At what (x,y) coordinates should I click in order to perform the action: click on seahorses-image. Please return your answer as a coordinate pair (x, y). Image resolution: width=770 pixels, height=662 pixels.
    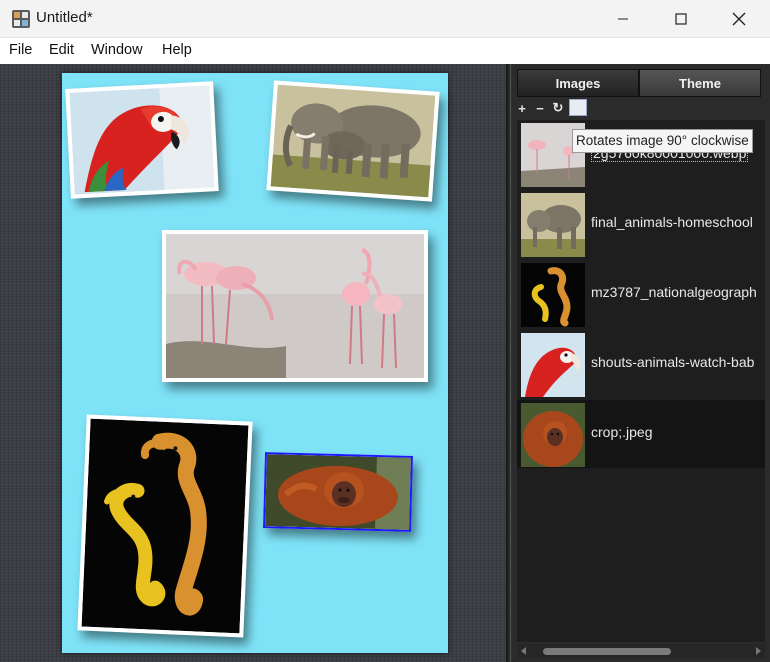
    Looking at the image, I should click on (165, 526).